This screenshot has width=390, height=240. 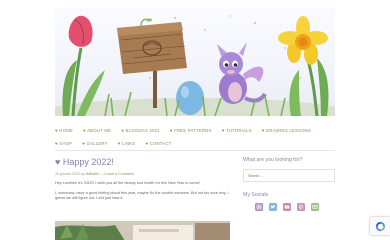 I want to click on nav-label: BLOGMAS 2021, so click(x=142, y=130).